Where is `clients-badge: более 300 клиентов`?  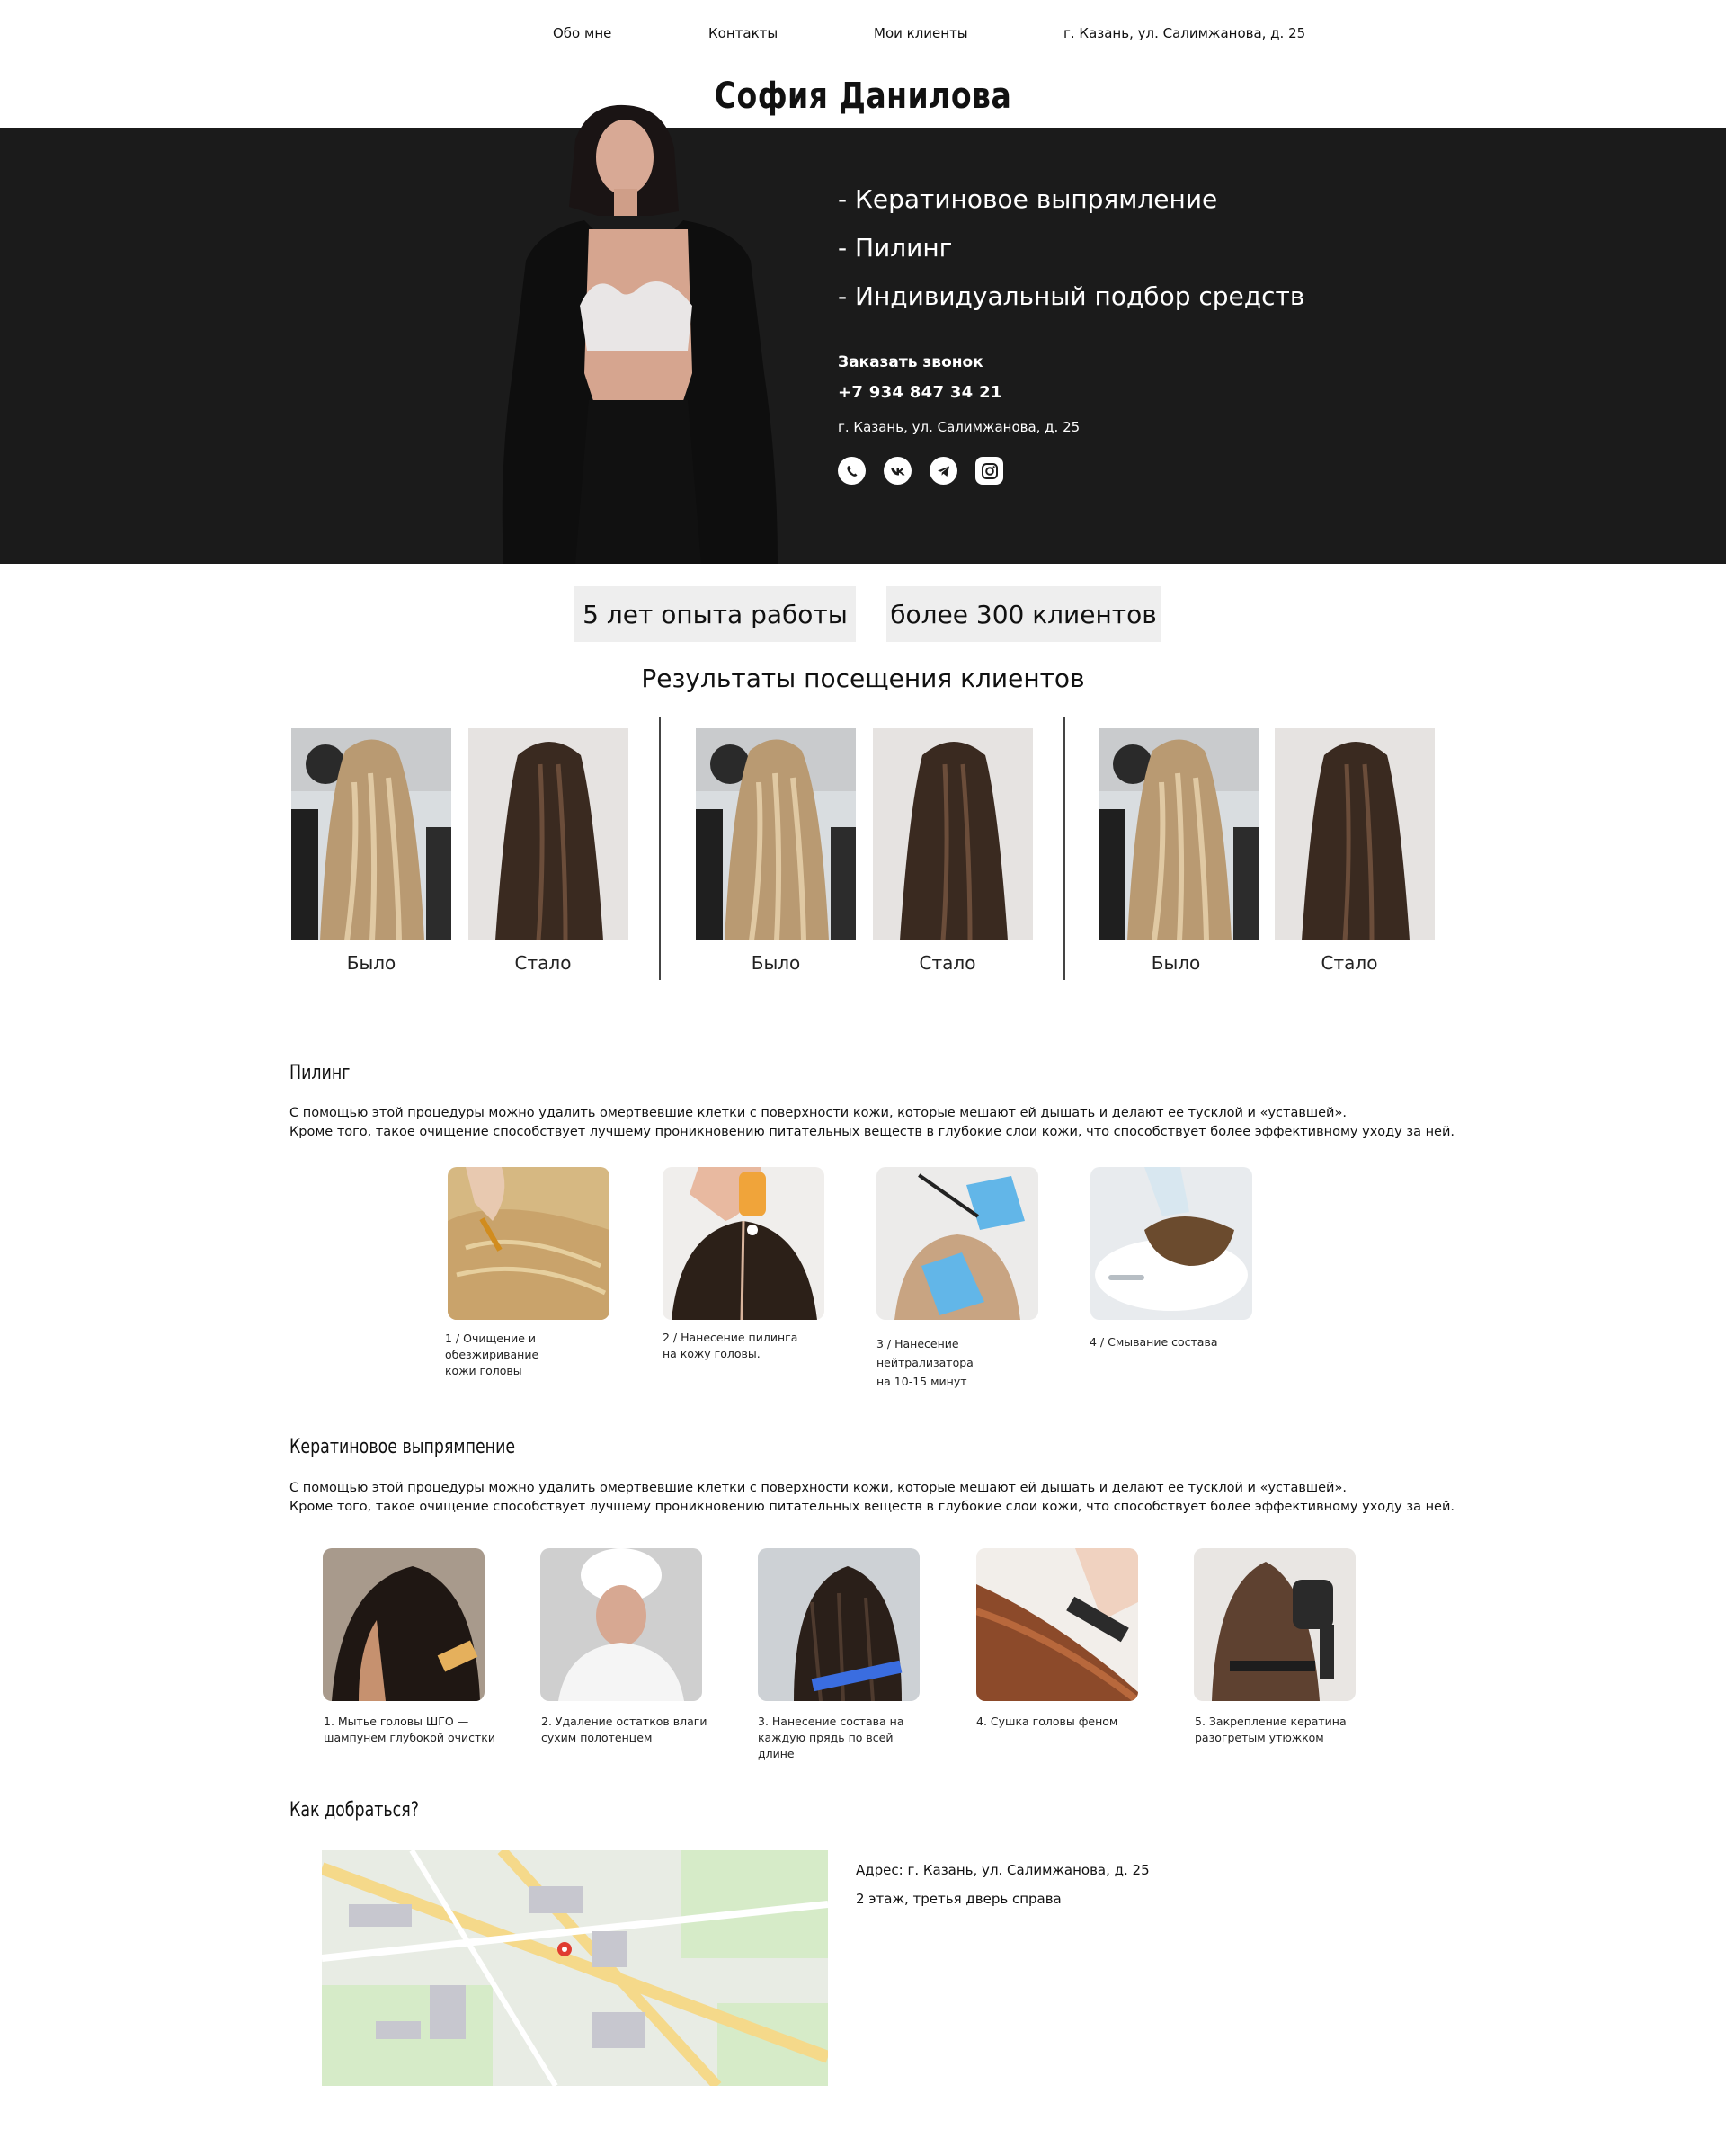
clients-badge: более 300 клиентов is located at coordinates (1023, 614).